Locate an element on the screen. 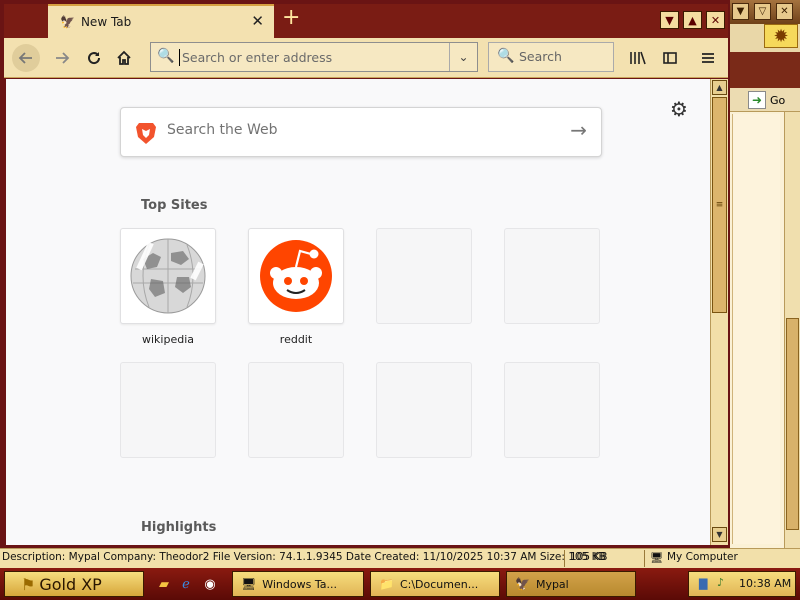 This screenshot has height=600, width=800. arrow-right-icon: → is located at coordinates (578, 130).